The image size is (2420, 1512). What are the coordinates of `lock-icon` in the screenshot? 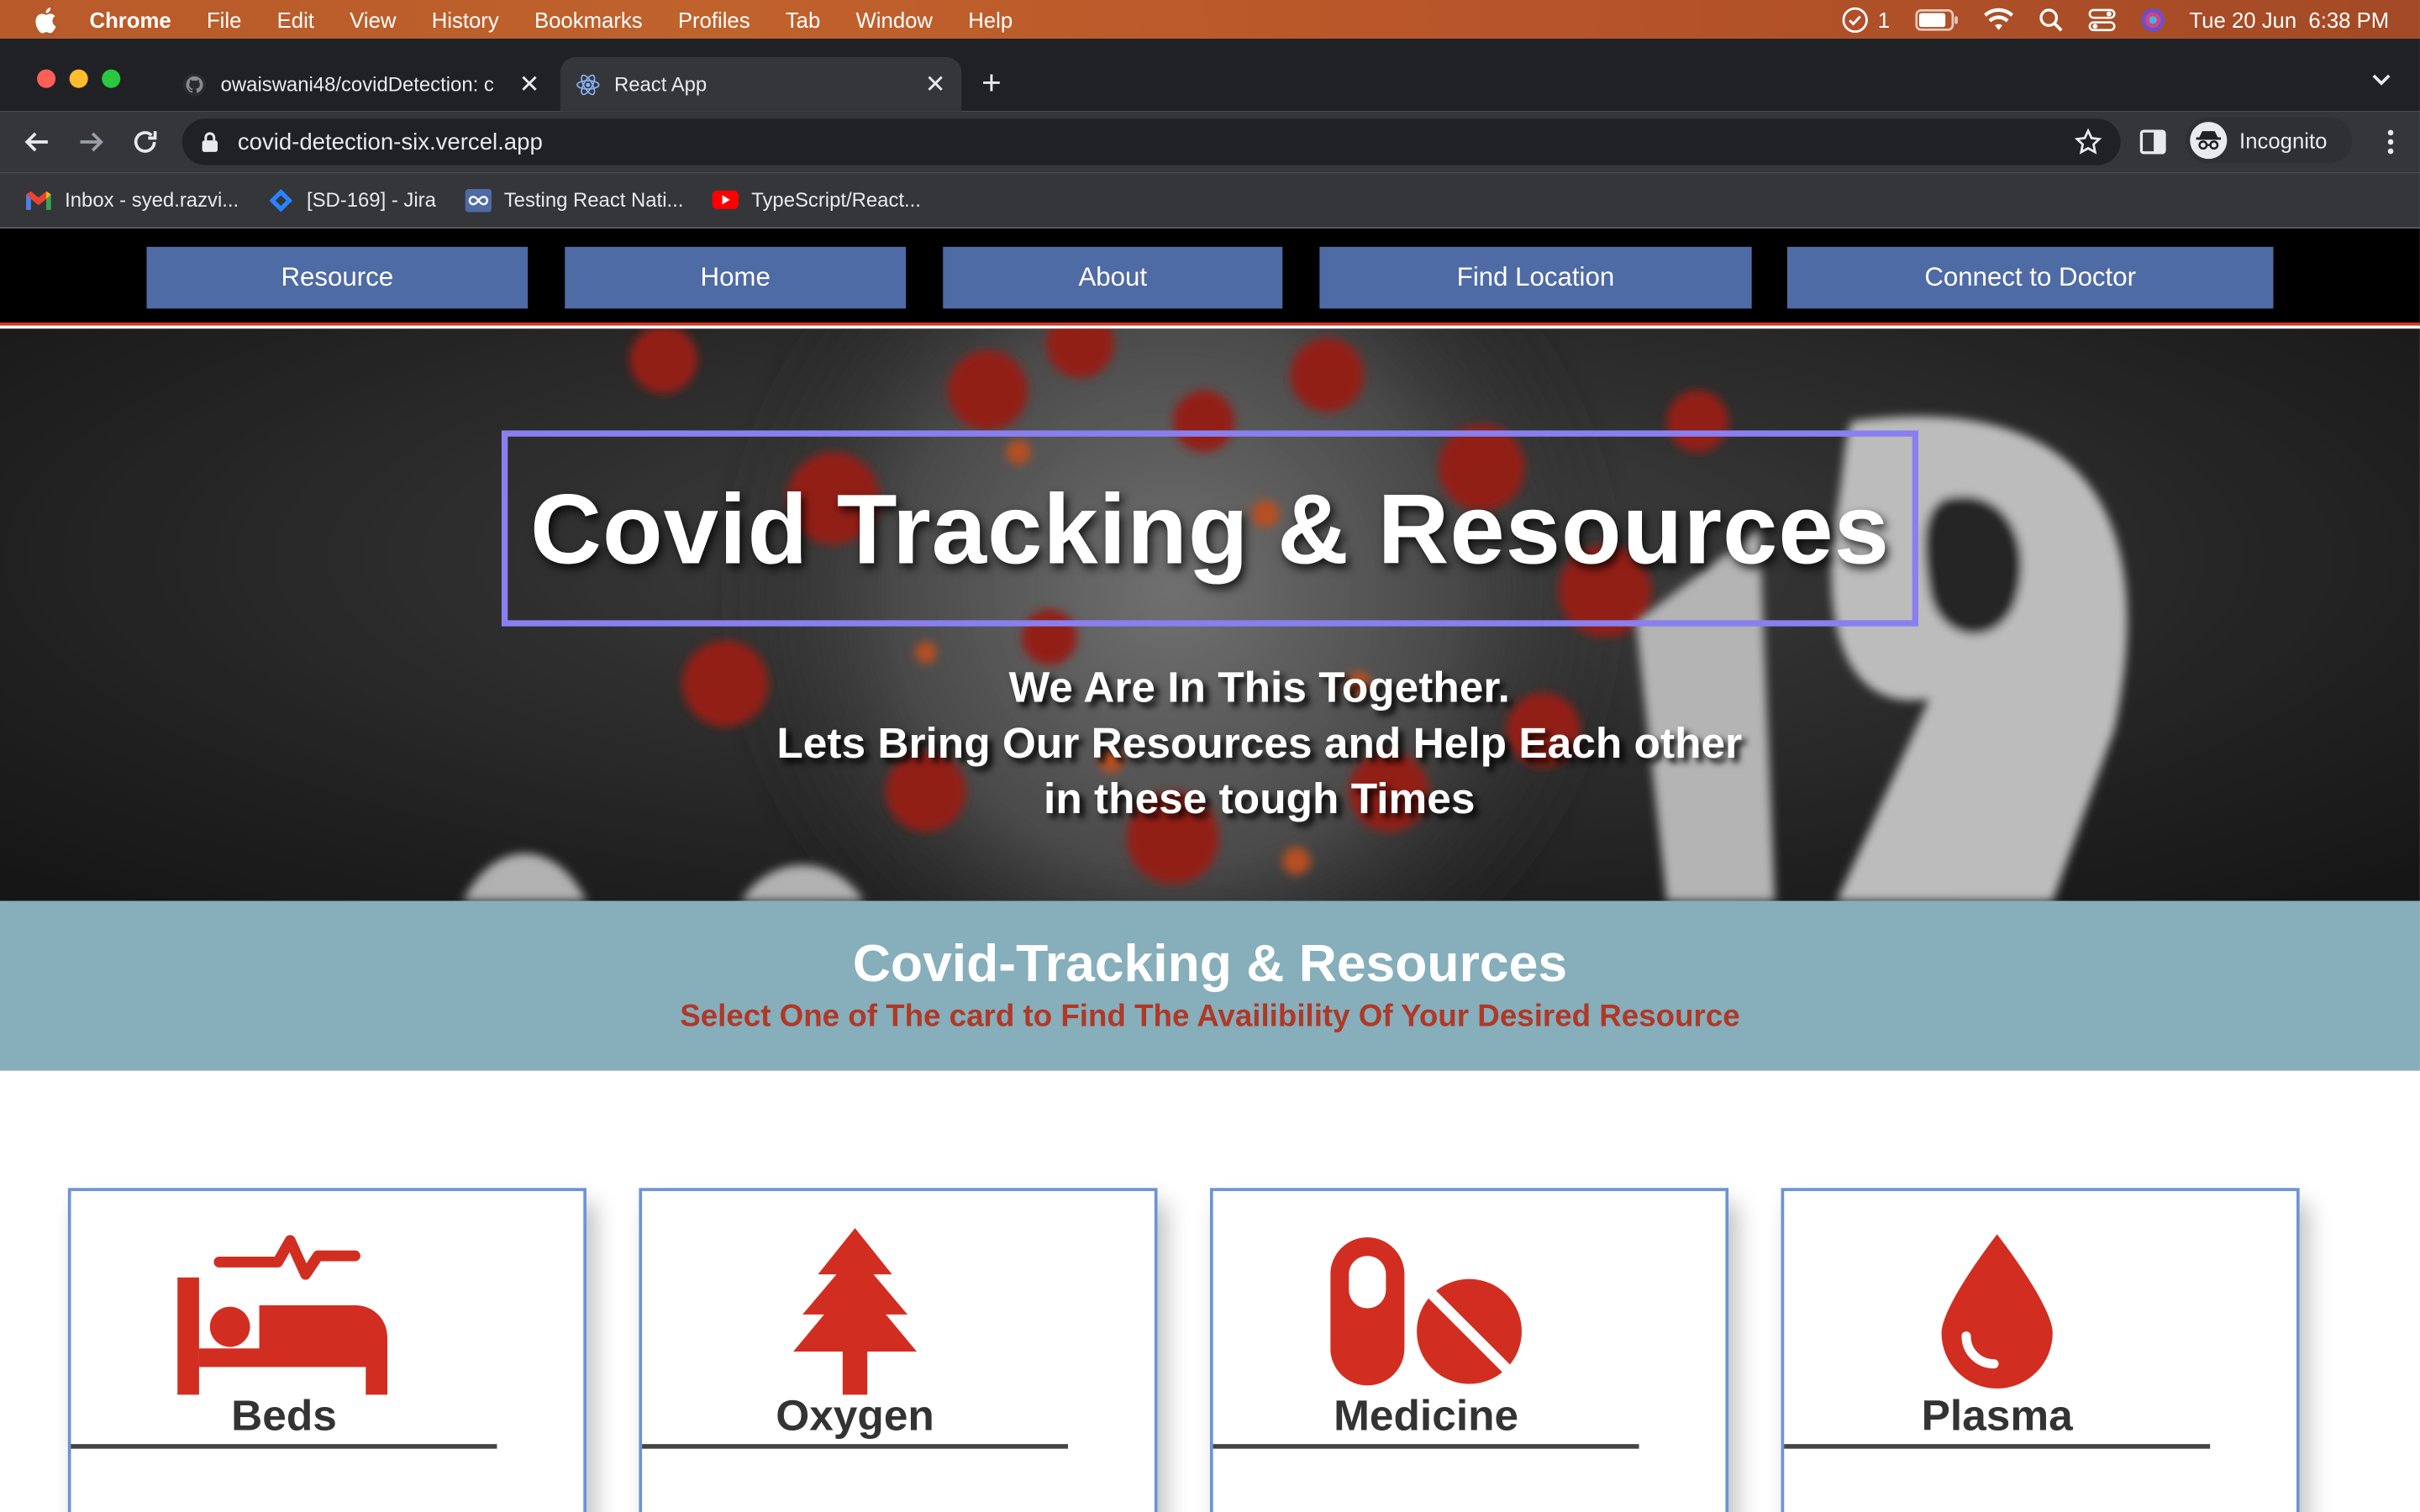 It's located at (212, 142).